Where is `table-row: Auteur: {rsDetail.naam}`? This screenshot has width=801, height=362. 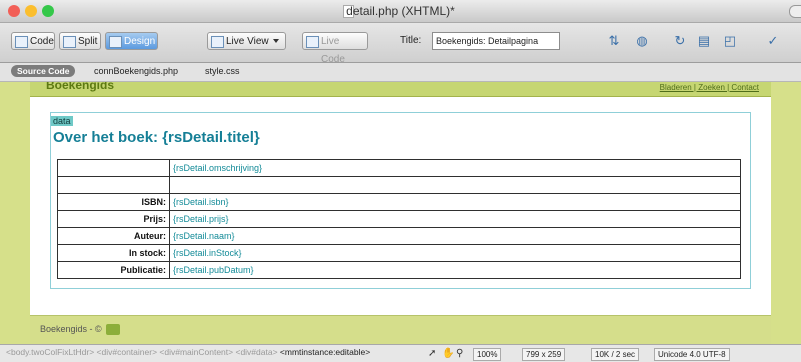
table-row: Auteur: {rsDetail.naam} is located at coordinates (399, 236).